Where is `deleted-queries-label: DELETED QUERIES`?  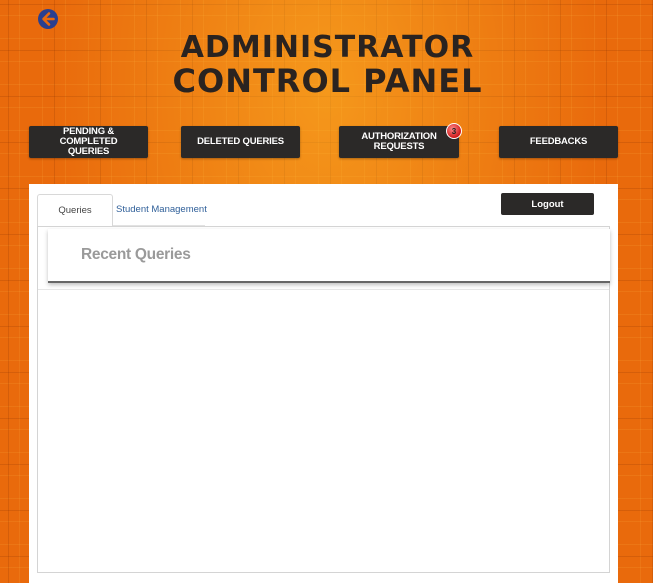
deleted-queries-label: DELETED QUERIES is located at coordinates (240, 141).